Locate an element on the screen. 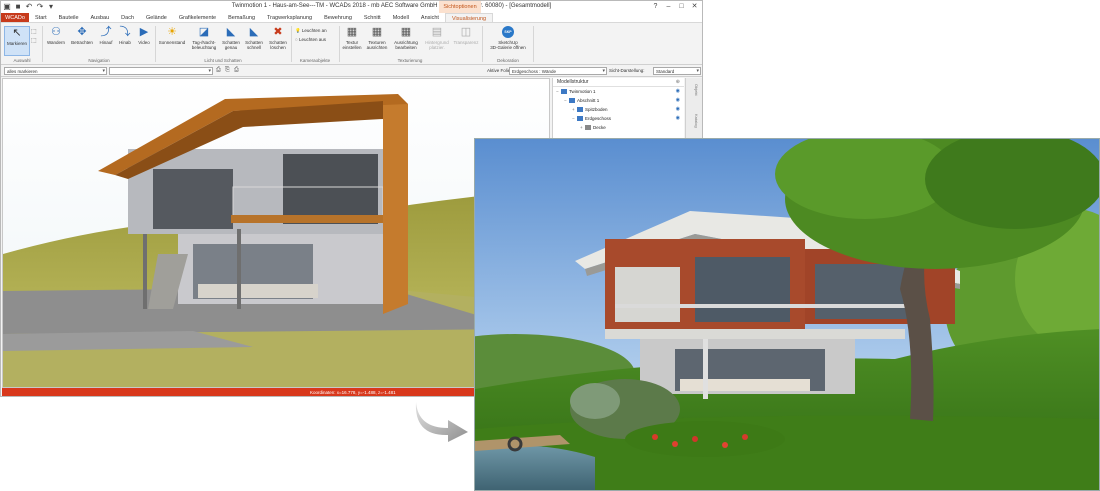  tab-start: Start is located at coordinates (41, 17).